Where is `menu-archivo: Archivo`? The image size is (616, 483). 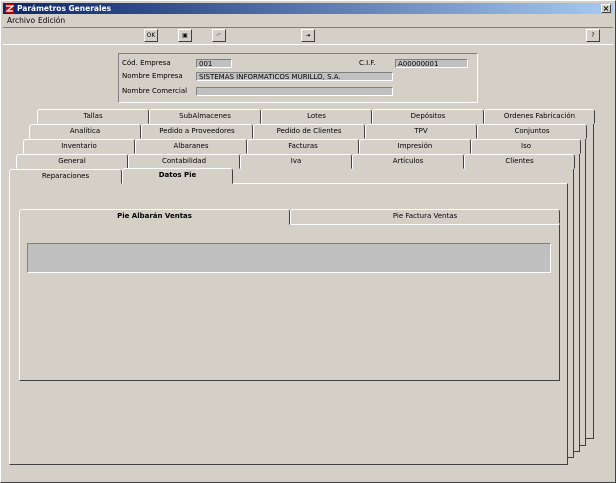
menu-archivo: Archivo is located at coordinates (21, 20).